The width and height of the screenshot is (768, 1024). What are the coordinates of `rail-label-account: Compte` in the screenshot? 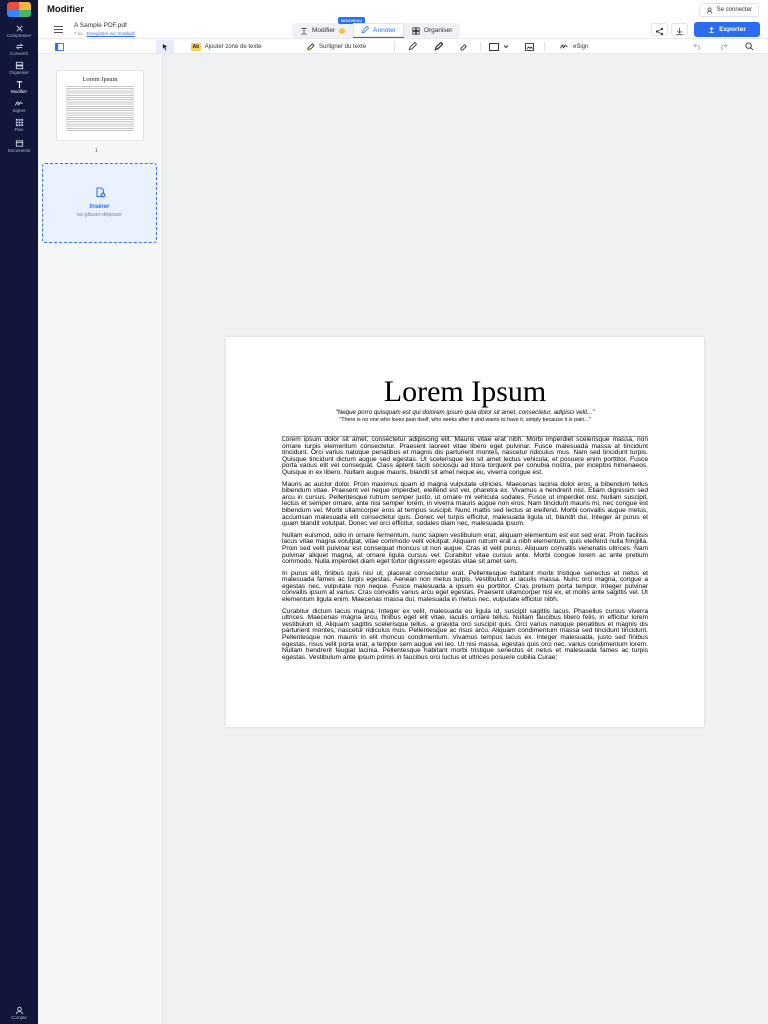 It's located at (19, 1017).